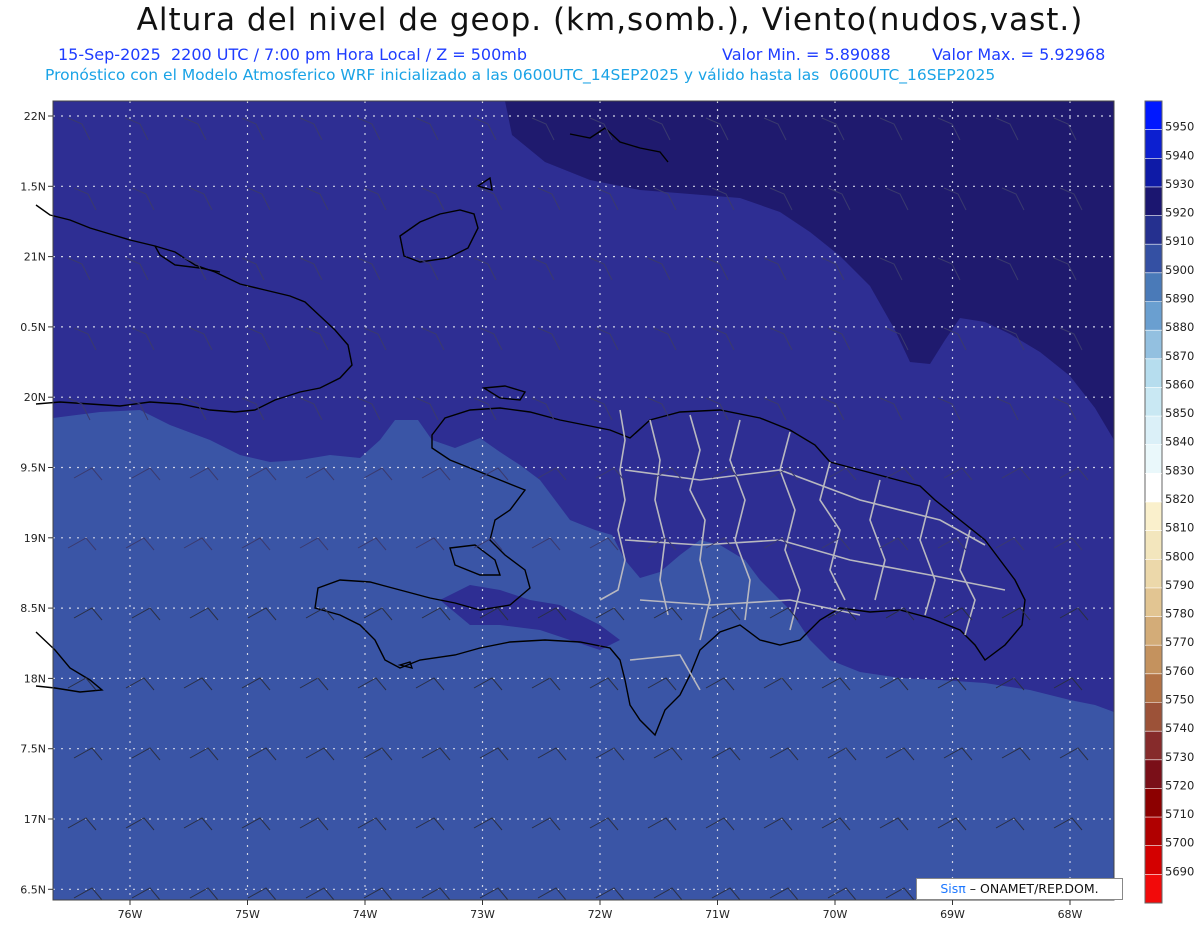 The image size is (1200, 927). What do you see at coordinates (35, 397) in the screenshot?
I see `lat-tick-label: 20N` at bounding box center [35, 397].